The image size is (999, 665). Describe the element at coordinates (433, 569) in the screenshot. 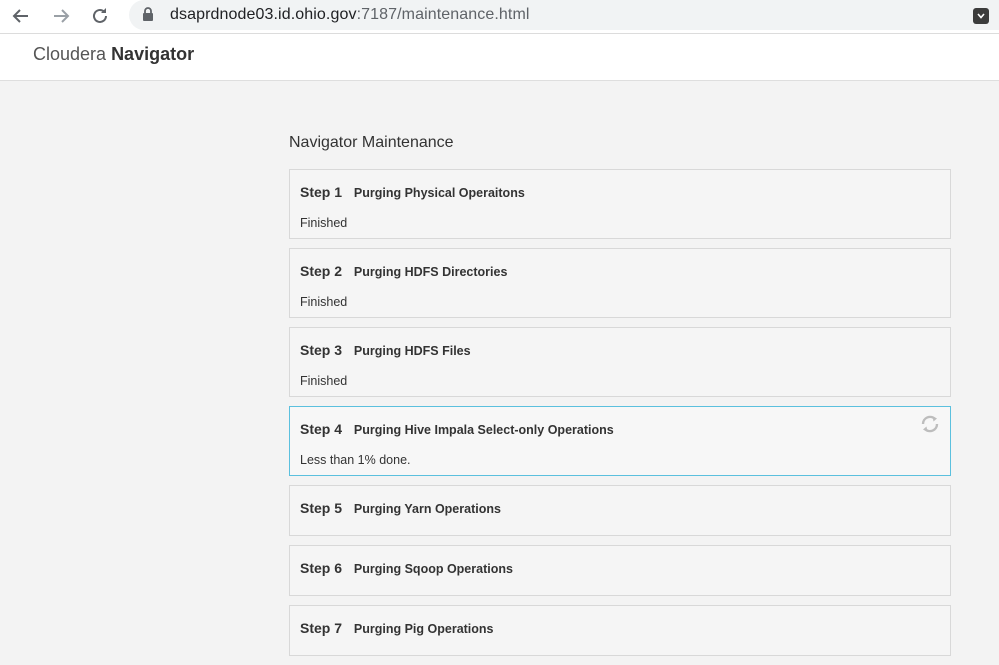

I see `step-name: Purging Sqoop Operations` at that location.